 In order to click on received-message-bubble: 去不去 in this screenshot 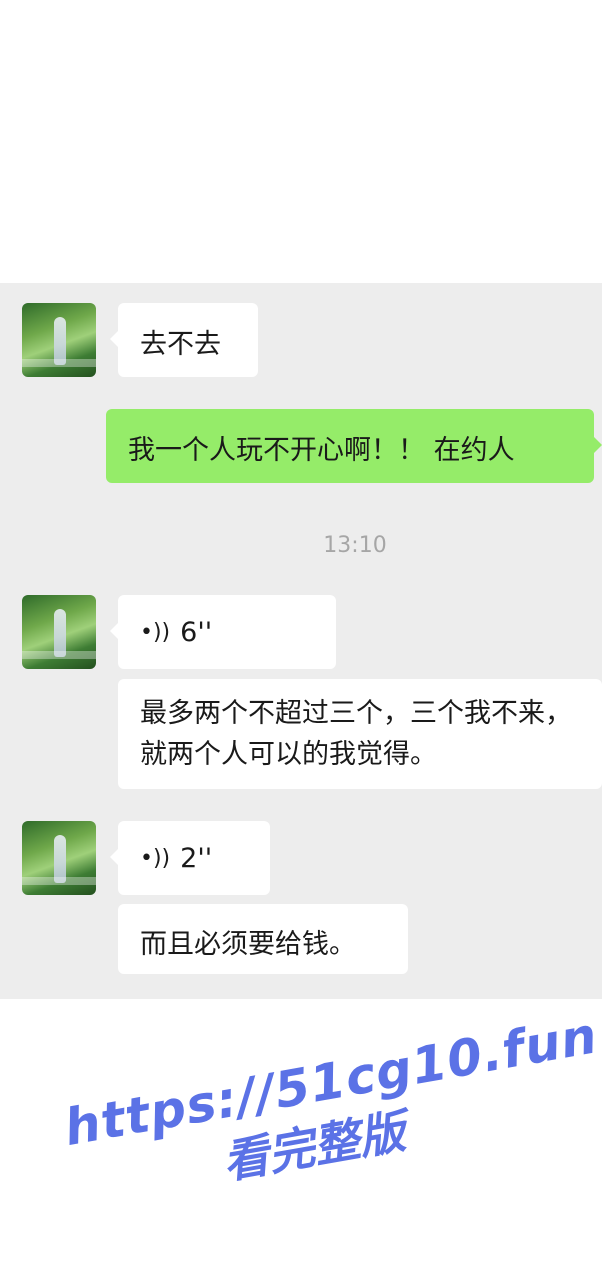, I will do `click(184, 340)`.